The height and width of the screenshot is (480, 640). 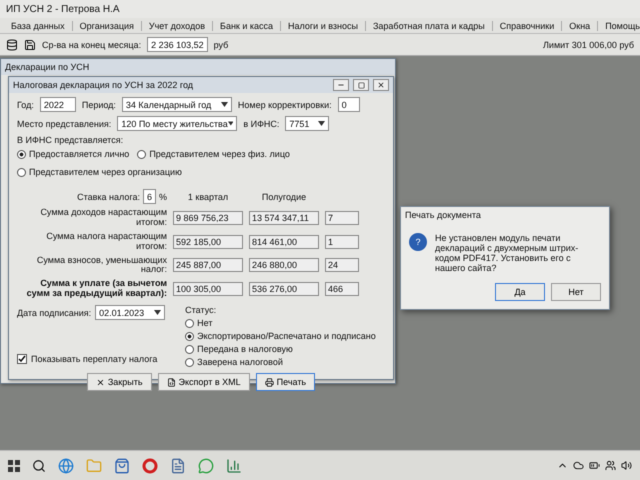 What do you see at coordinates (221, 45) in the screenshot?
I see `currency-label: руб` at bounding box center [221, 45].